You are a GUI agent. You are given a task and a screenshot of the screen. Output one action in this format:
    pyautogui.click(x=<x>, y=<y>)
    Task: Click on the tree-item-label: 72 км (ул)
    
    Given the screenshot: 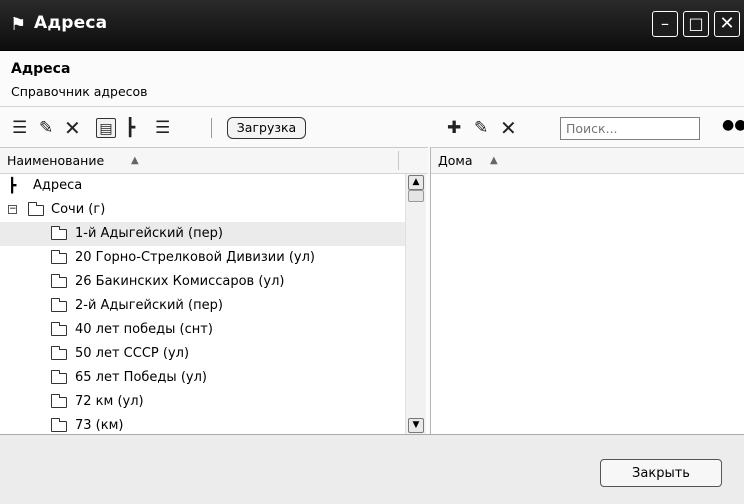 What is the action you would take?
    pyautogui.click(x=109, y=401)
    